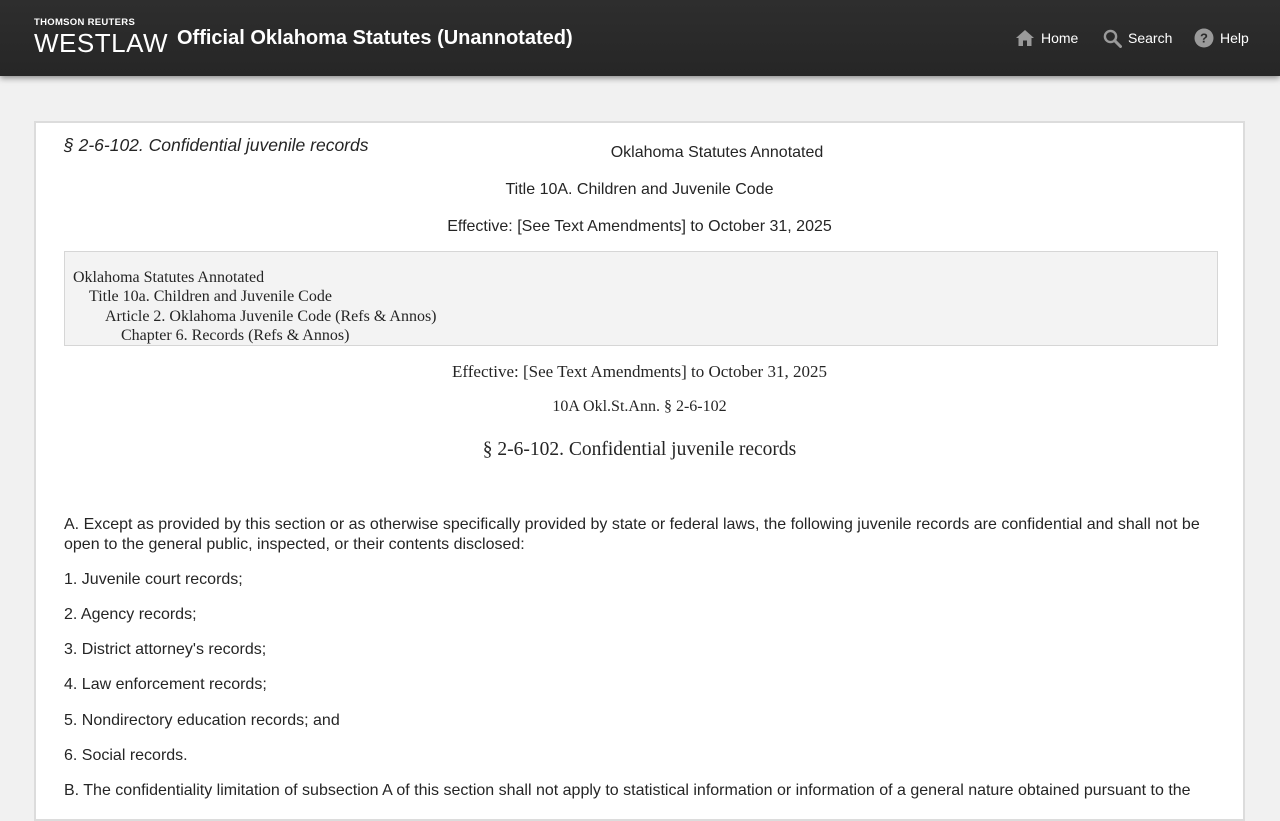 The height and width of the screenshot is (821, 1280). What do you see at coordinates (1234, 38) in the screenshot?
I see `help-nav-label: Help` at bounding box center [1234, 38].